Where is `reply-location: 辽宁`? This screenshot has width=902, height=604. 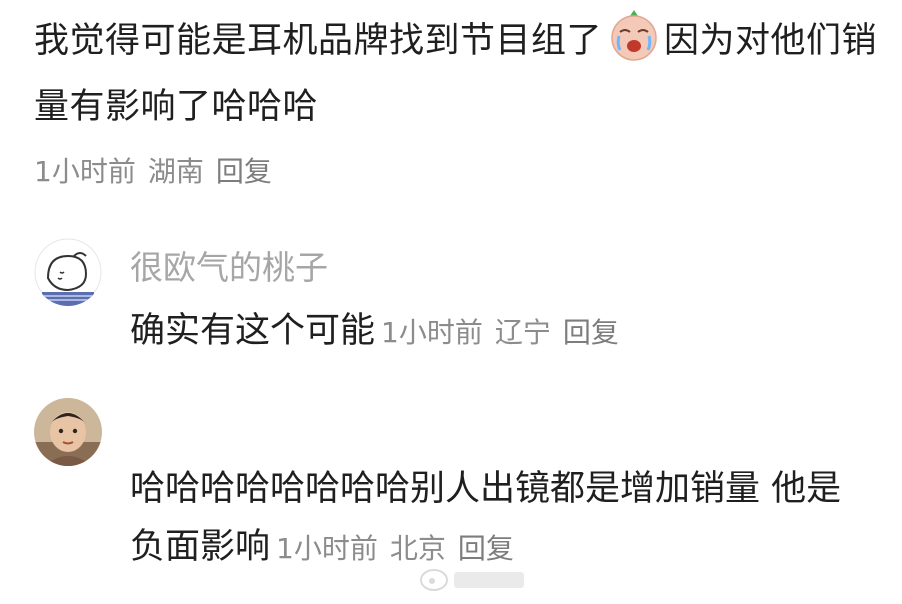 reply-location: 辽宁 is located at coordinates (522, 332).